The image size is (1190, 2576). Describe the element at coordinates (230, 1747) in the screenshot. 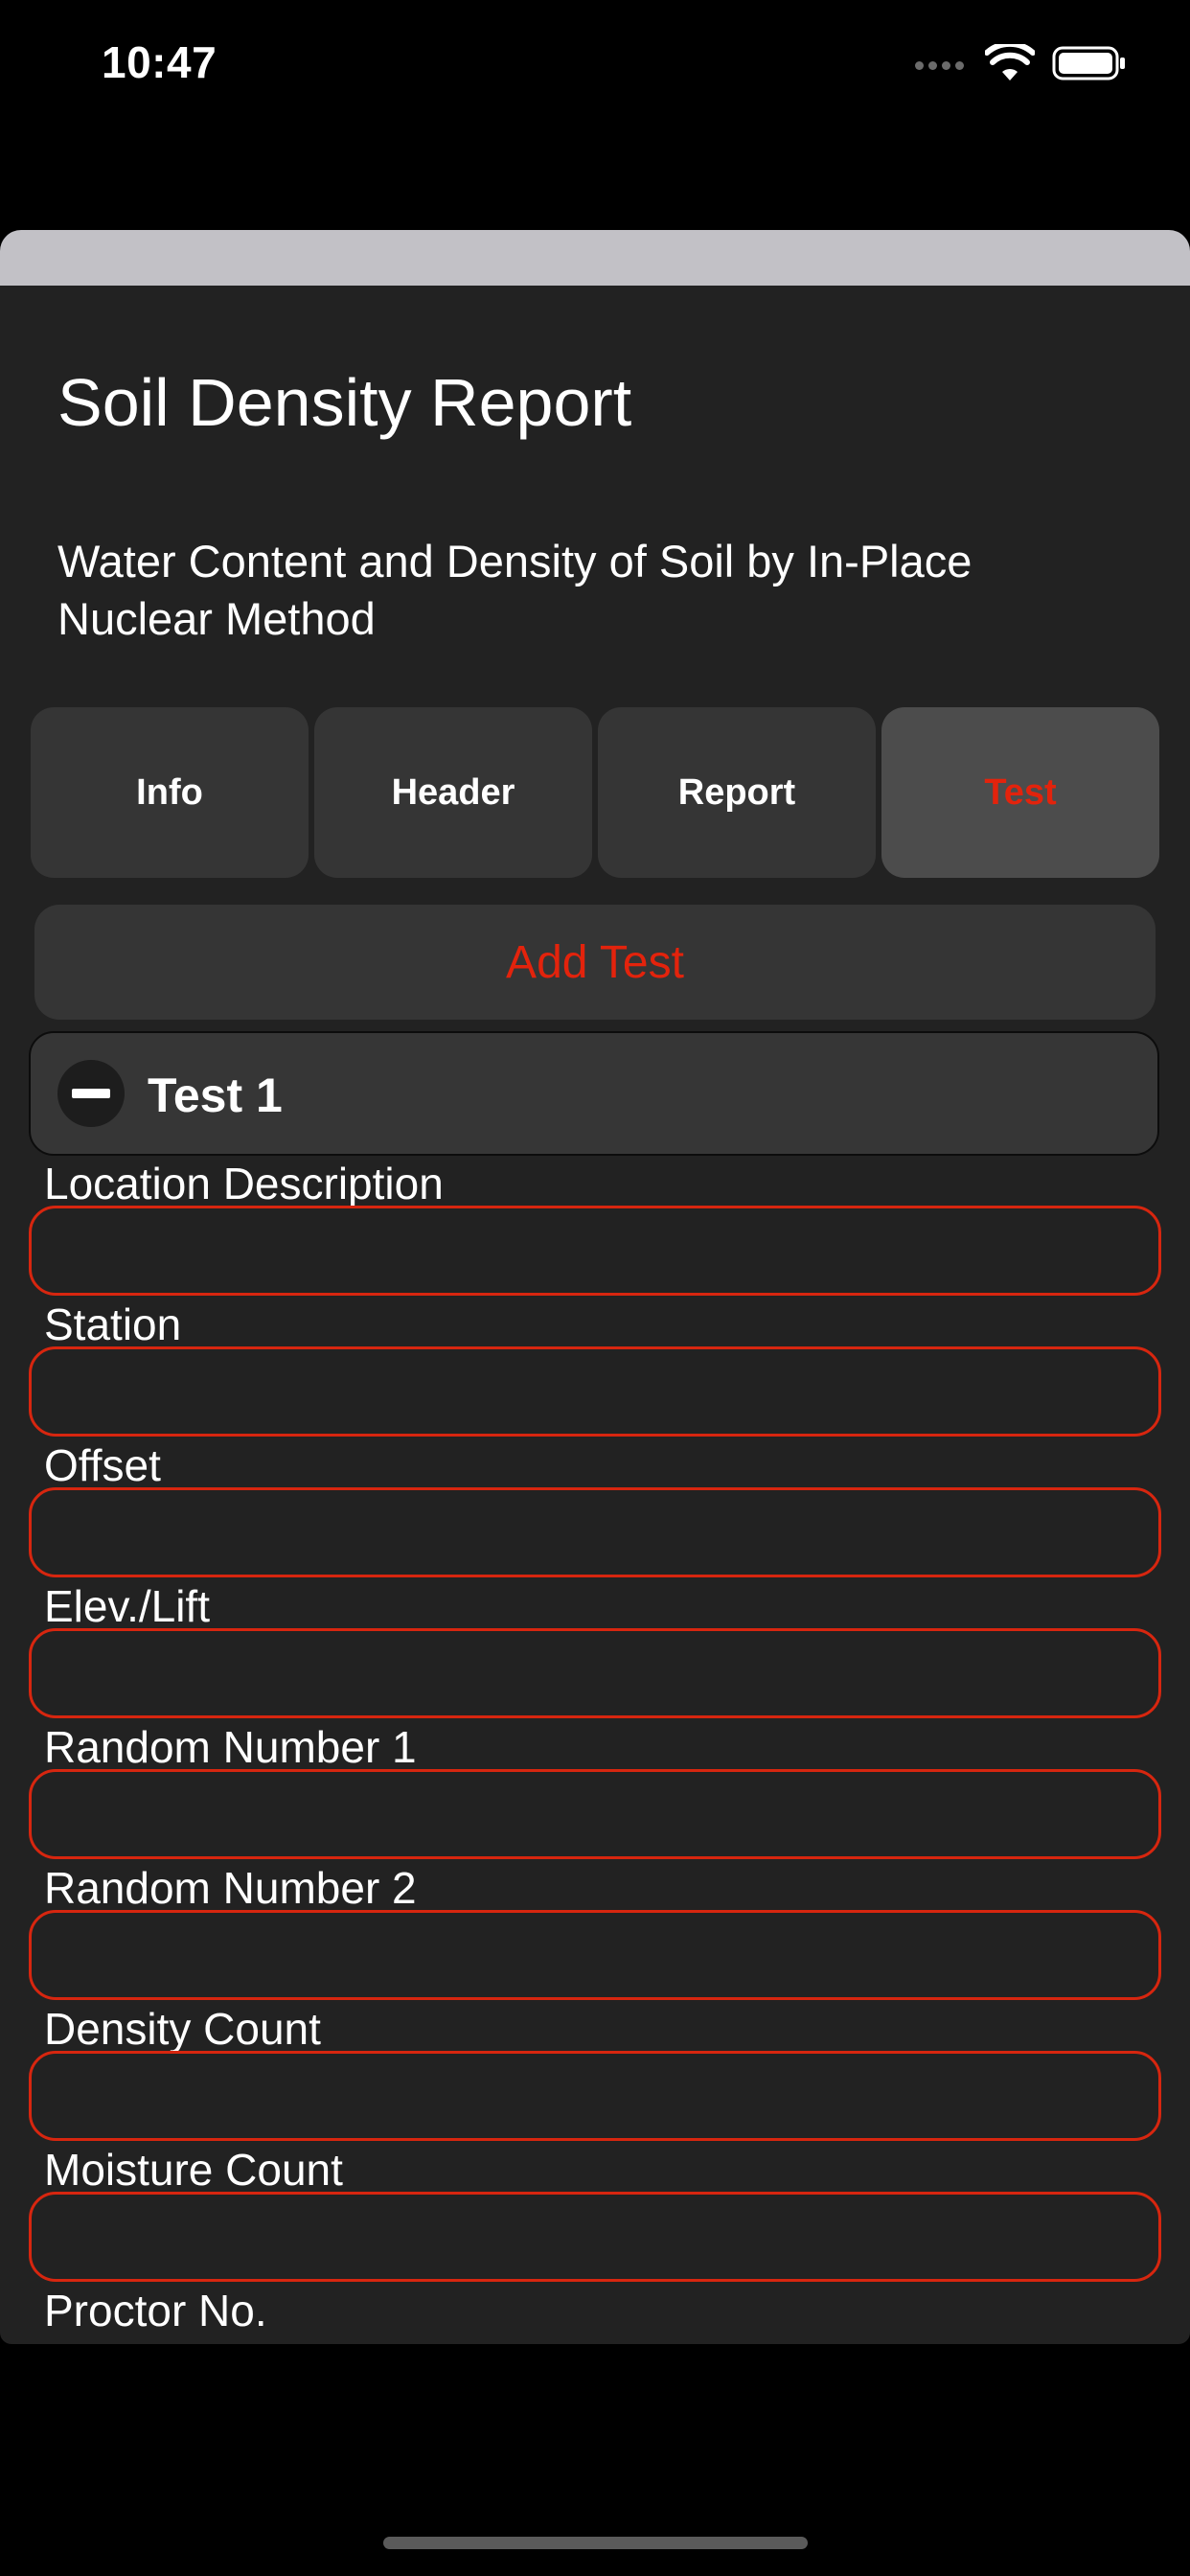

I see `random-number-1-label: Random Number 1` at that location.